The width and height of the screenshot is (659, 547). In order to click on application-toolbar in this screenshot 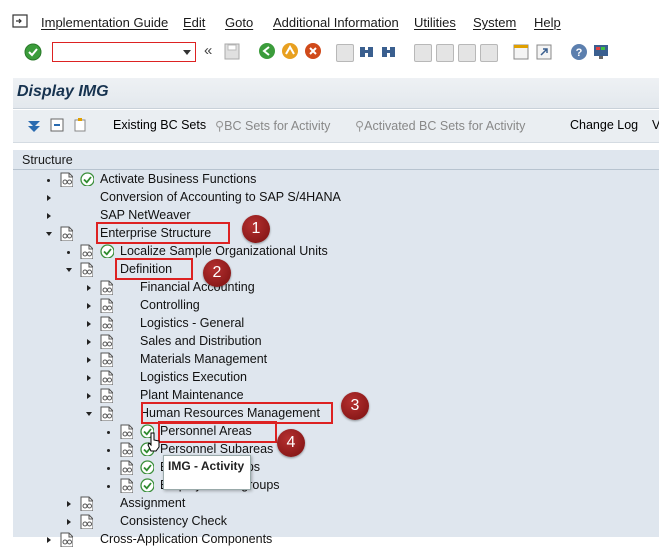, I will do `click(336, 126)`.